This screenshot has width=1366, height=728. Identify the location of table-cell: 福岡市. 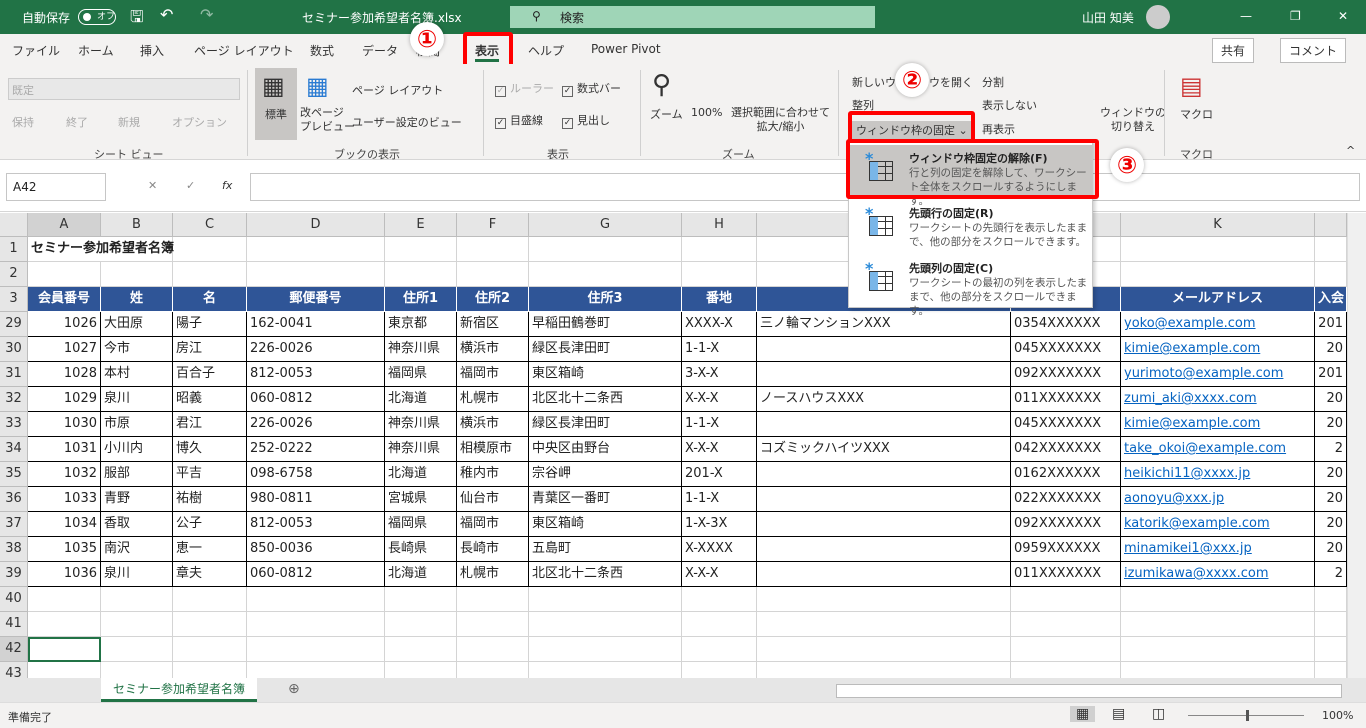
(493, 524).